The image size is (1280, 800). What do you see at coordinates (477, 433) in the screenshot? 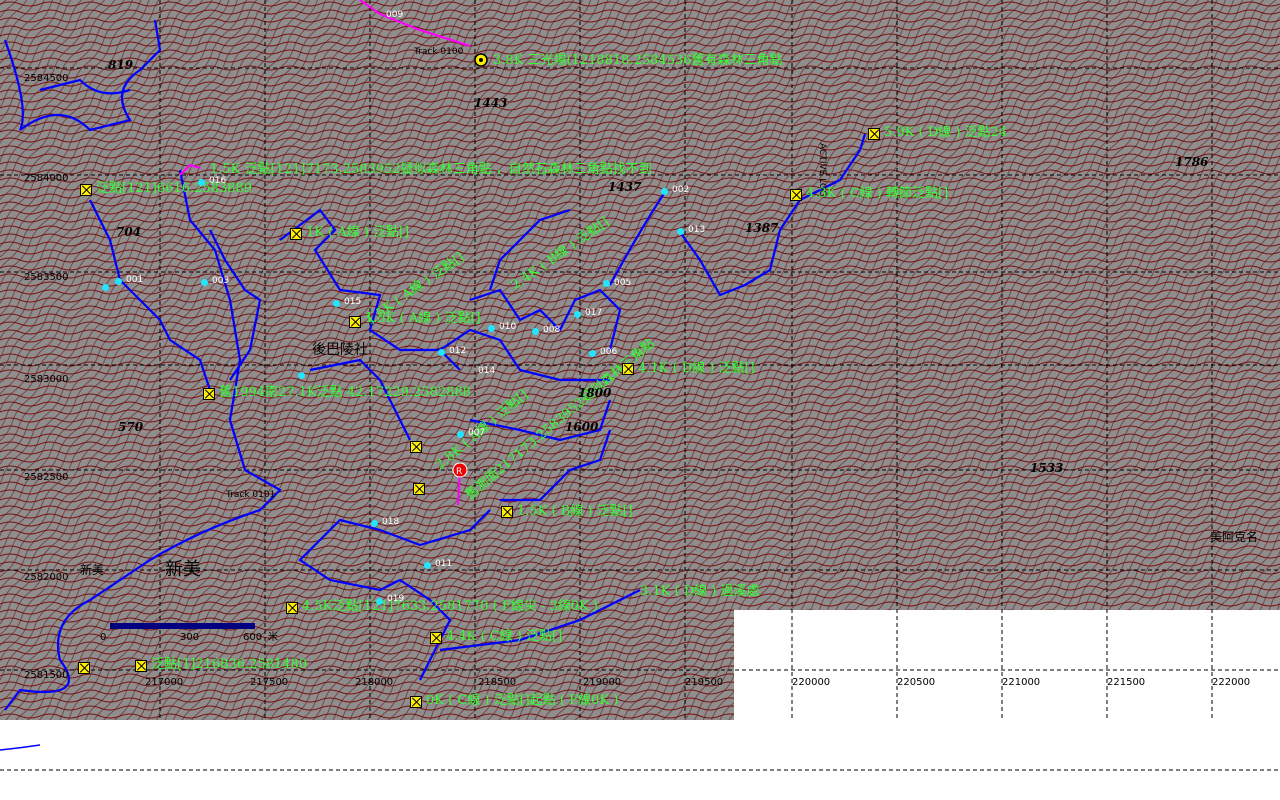
I see `track-point-label: 007` at bounding box center [477, 433].